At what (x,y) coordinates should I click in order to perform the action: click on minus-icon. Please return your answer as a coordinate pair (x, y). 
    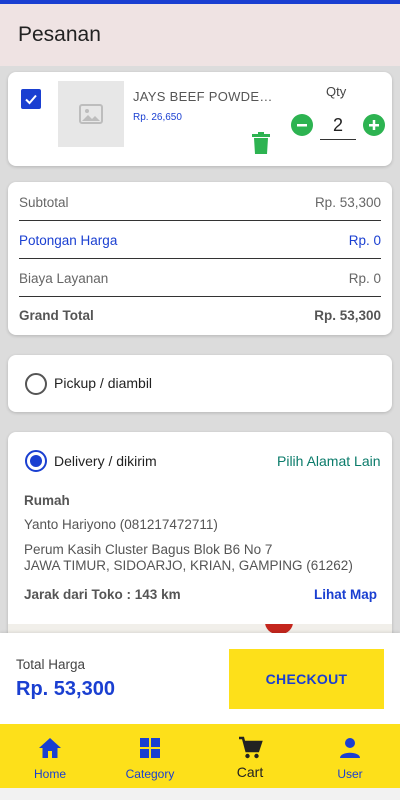
    Looking at the image, I should click on (302, 125).